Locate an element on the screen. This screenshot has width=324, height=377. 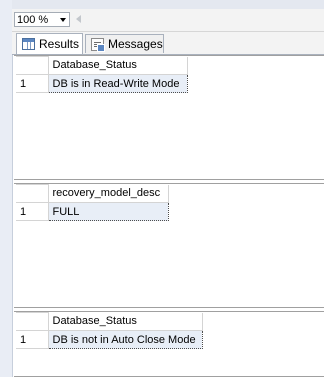
table-cell: FULL is located at coordinates (108, 211).